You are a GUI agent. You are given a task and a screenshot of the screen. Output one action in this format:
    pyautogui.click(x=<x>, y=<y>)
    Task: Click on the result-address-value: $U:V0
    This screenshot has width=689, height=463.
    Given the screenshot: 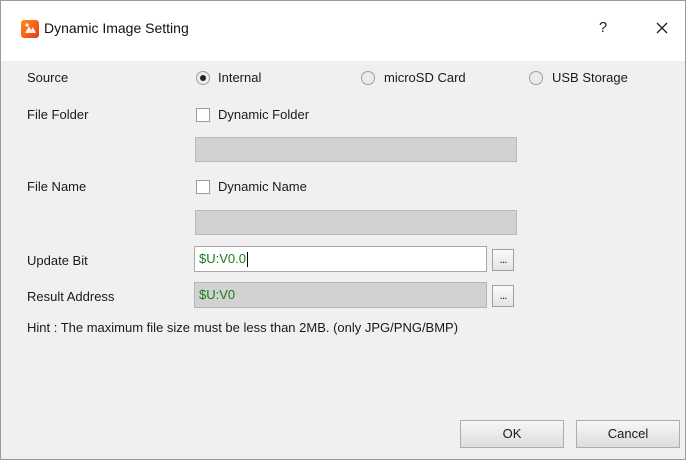 What is the action you would take?
    pyautogui.click(x=217, y=294)
    